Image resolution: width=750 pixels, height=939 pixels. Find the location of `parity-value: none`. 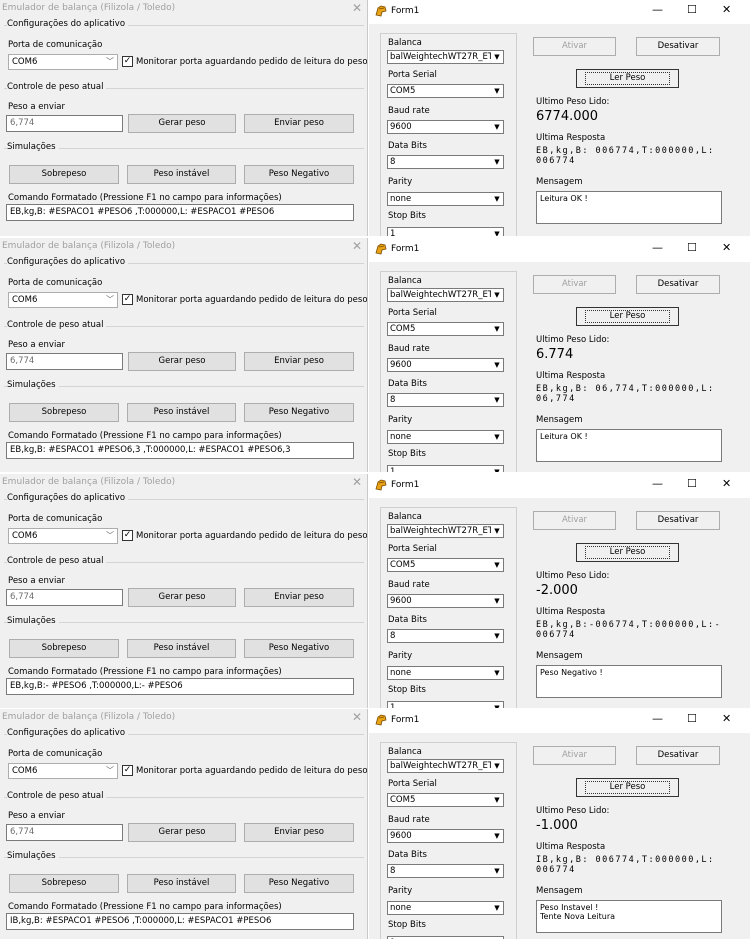

parity-value: none is located at coordinates (401, 437).